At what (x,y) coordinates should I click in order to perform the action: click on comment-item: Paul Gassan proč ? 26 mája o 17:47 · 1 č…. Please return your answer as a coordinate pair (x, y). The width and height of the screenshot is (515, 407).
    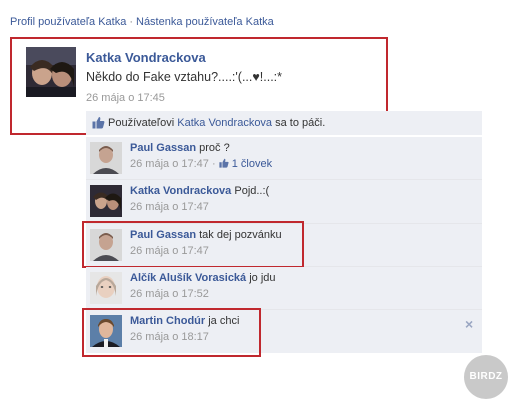
    Looking at the image, I should click on (284, 158).